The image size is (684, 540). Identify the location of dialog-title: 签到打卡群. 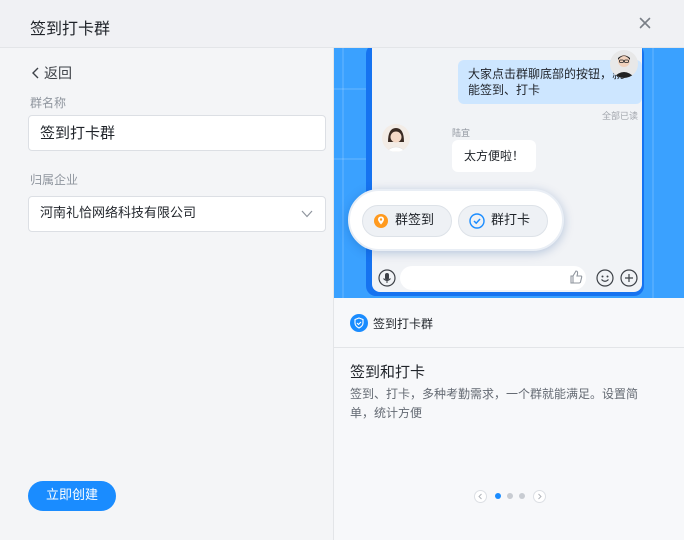
(70, 28).